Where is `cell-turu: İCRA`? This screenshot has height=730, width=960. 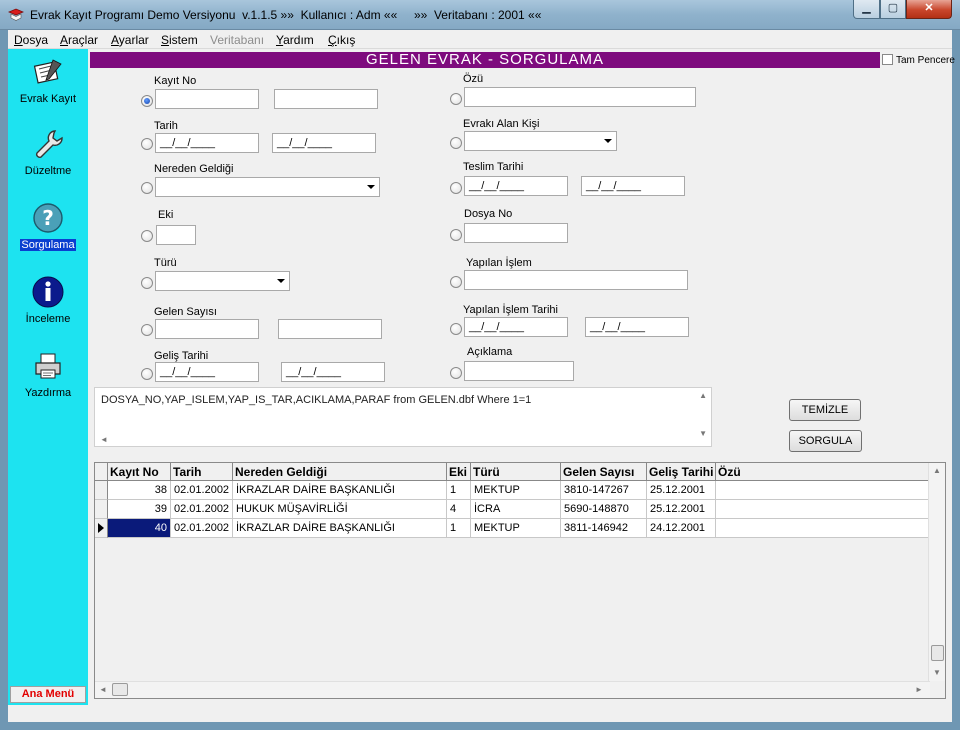 cell-turu: İCRA is located at coordinates (516, 509).